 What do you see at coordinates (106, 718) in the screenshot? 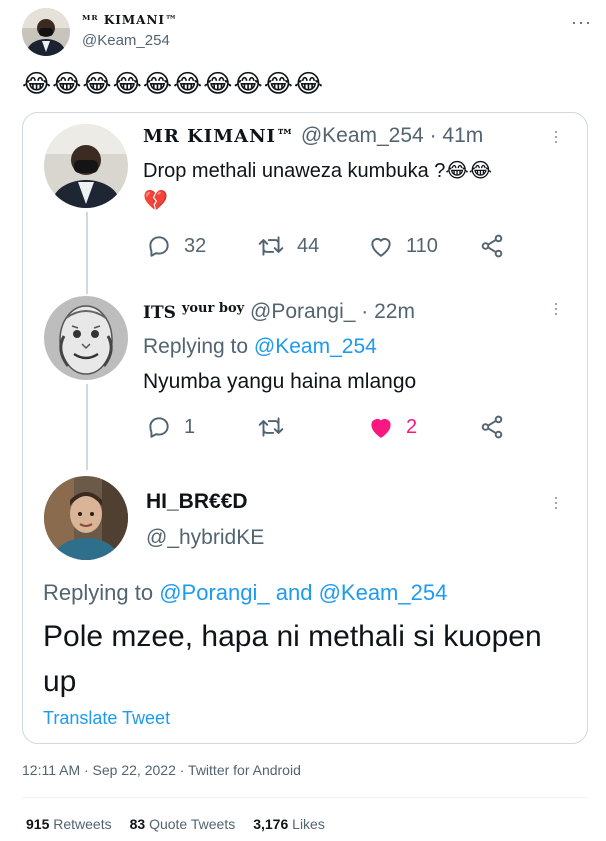
I see `translate-tweet-link: Translate Tweet` at bounding box center [106, 718].